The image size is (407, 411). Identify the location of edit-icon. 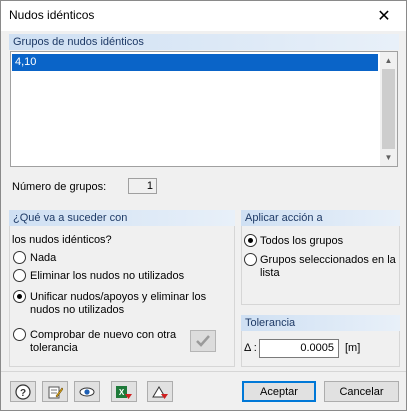
(55, 392).